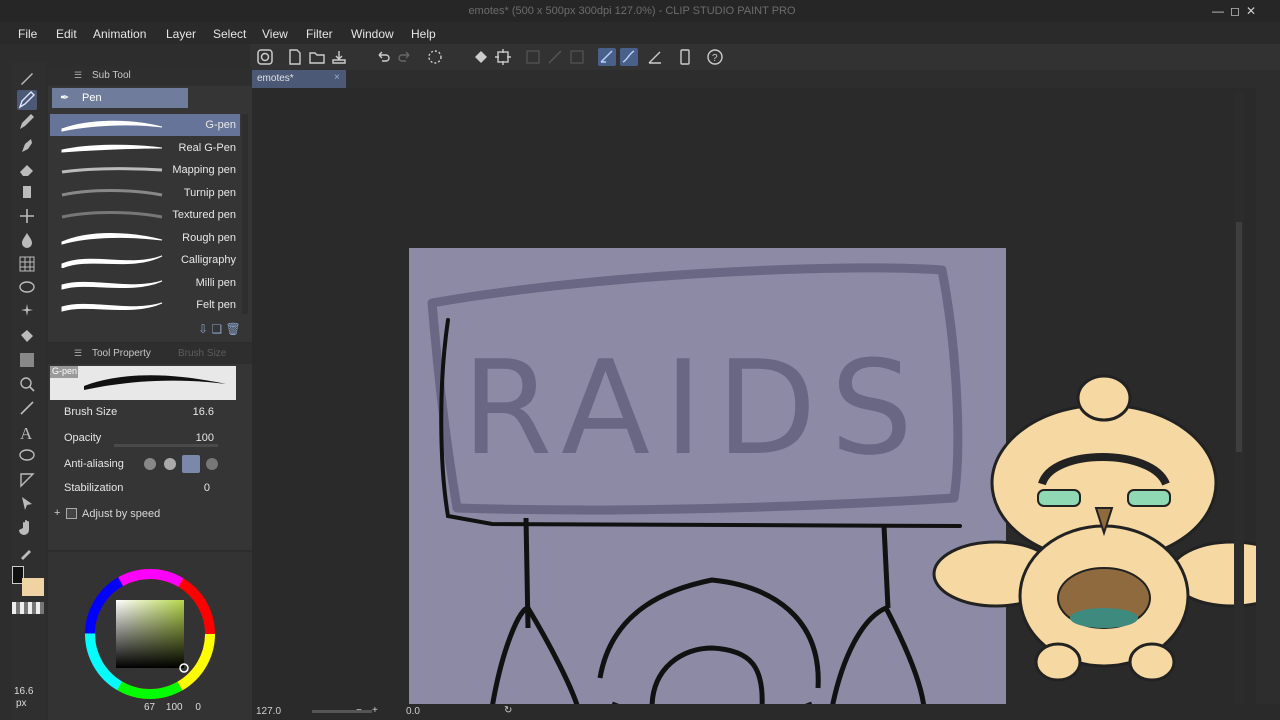 The width and height of the screenshot is (1280, 720). I want to click on canvas-scrollbar-vertical, so click(1239, 398).